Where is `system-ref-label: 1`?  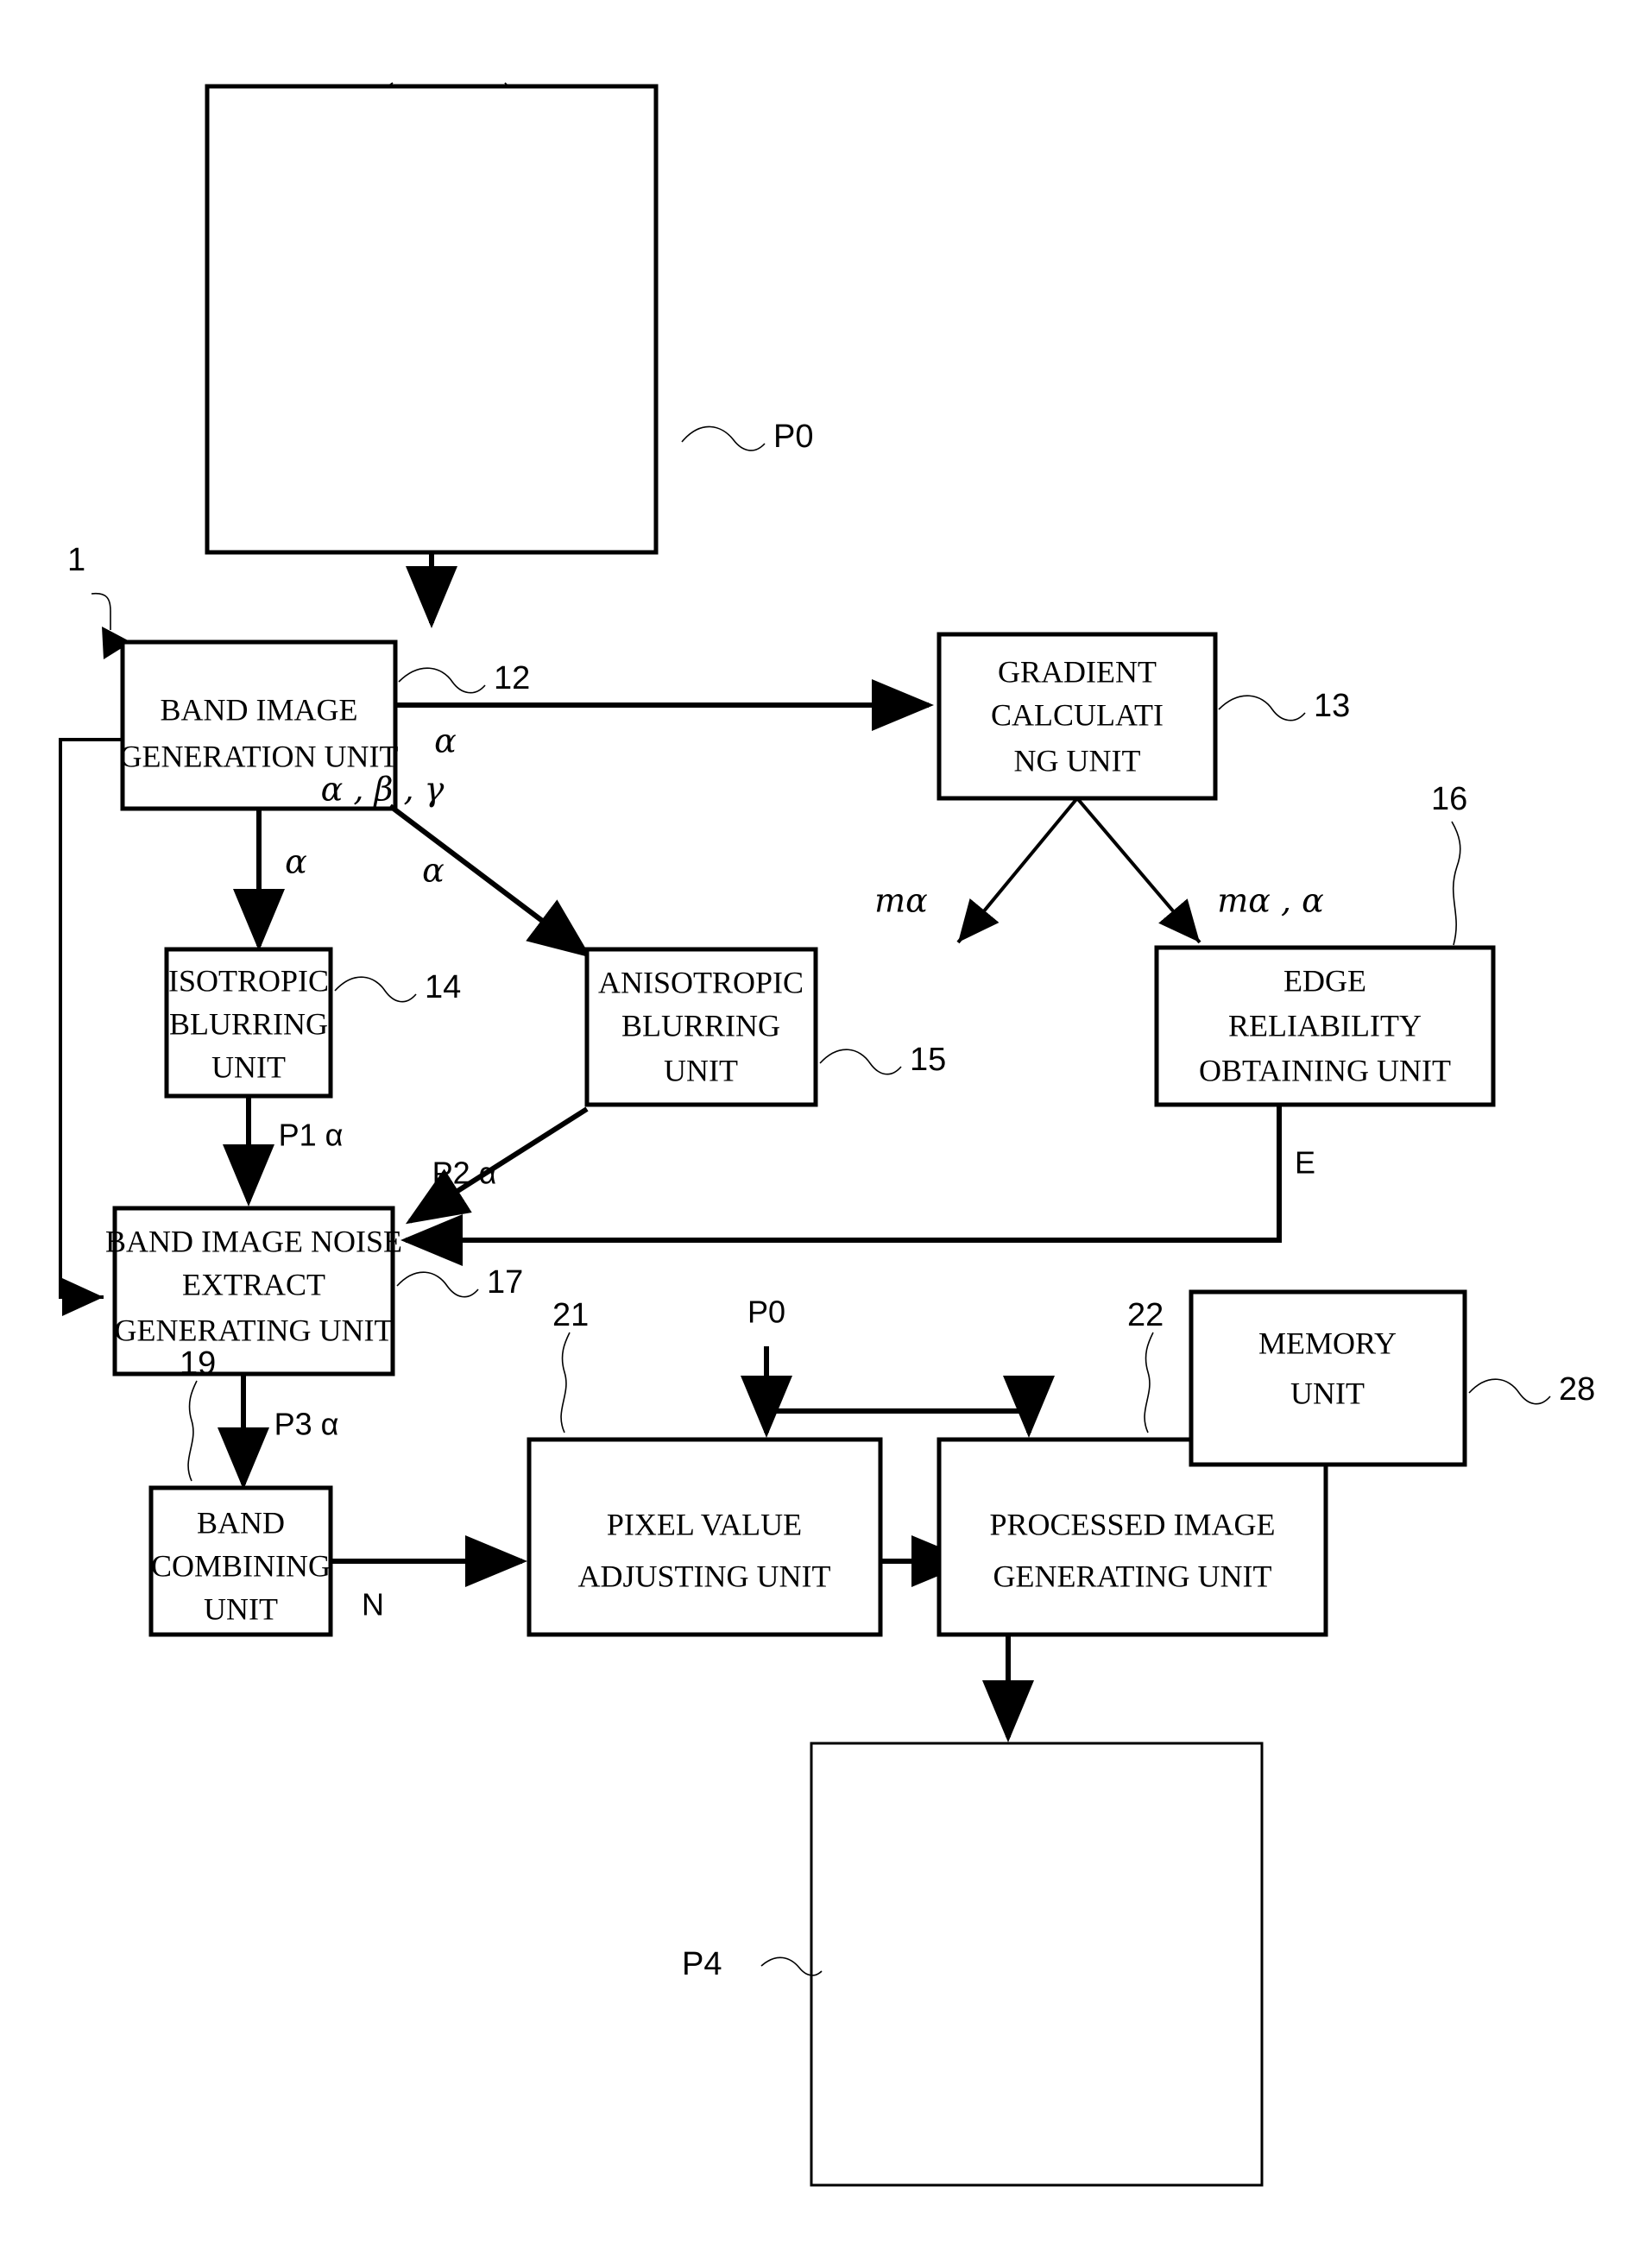 system-ref-label: 1 is located at coordinates (76, 560).